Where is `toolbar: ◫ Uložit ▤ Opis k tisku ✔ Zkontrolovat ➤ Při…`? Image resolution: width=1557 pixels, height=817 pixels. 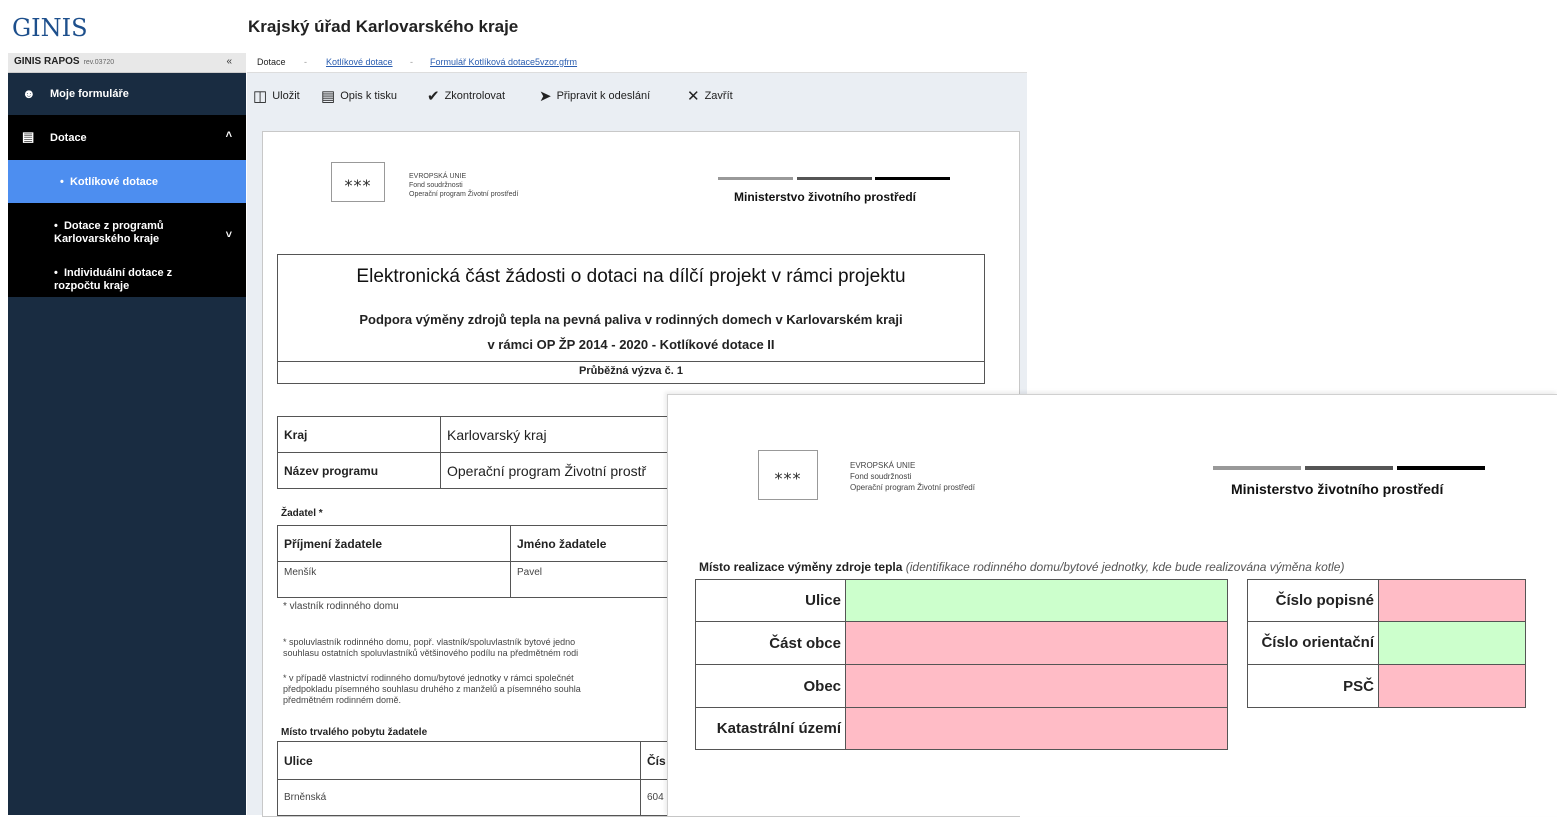 toolbar: ◫ Uložit ▤ Opis k tisku ✔ Zkontrolovat ➤ Při… is located at coordinates (637, 95).